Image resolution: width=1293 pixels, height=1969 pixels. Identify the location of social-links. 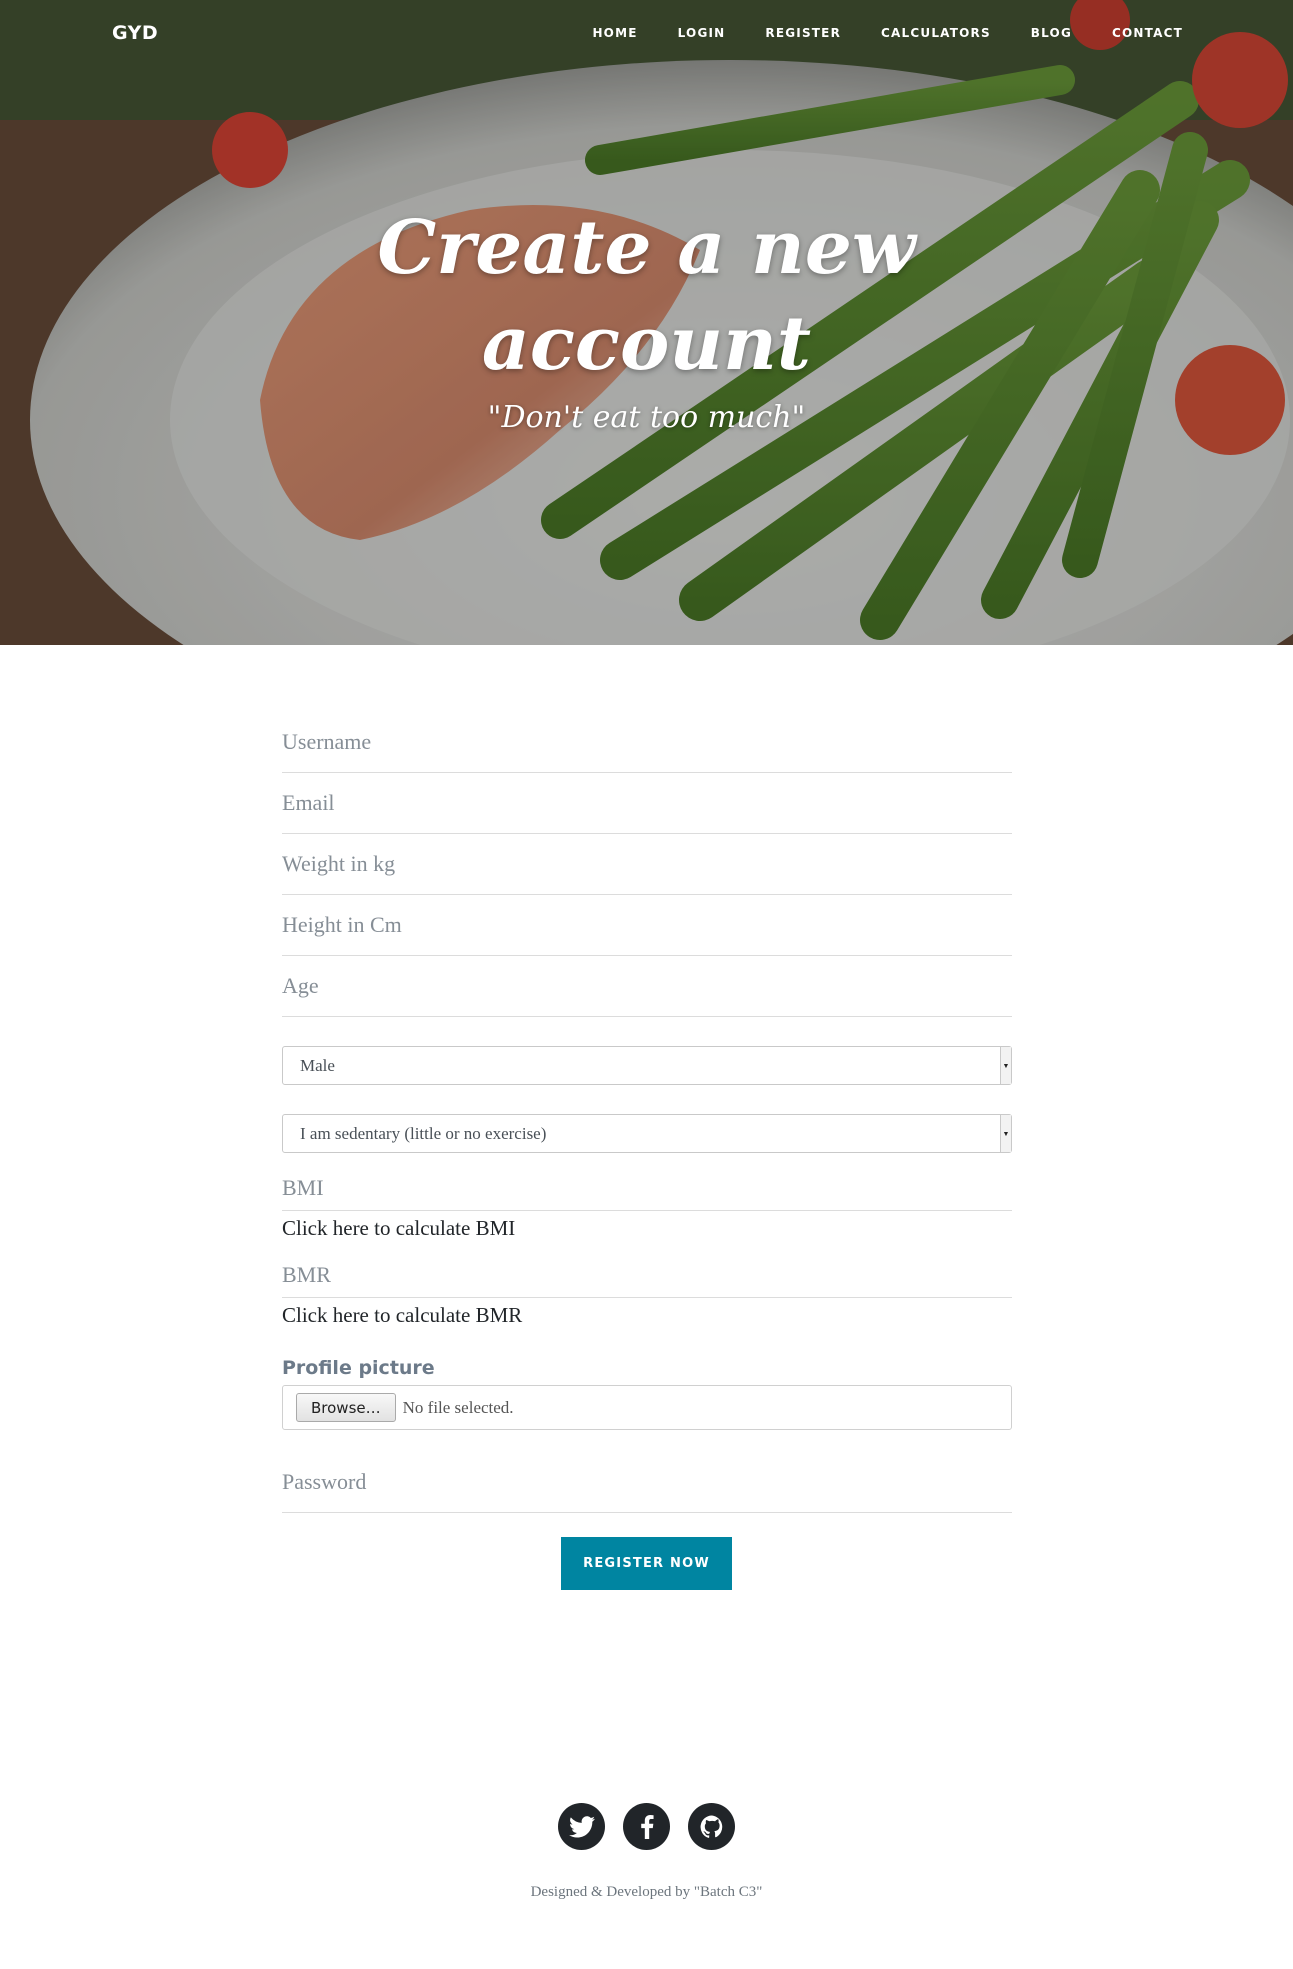
(646, 1826).